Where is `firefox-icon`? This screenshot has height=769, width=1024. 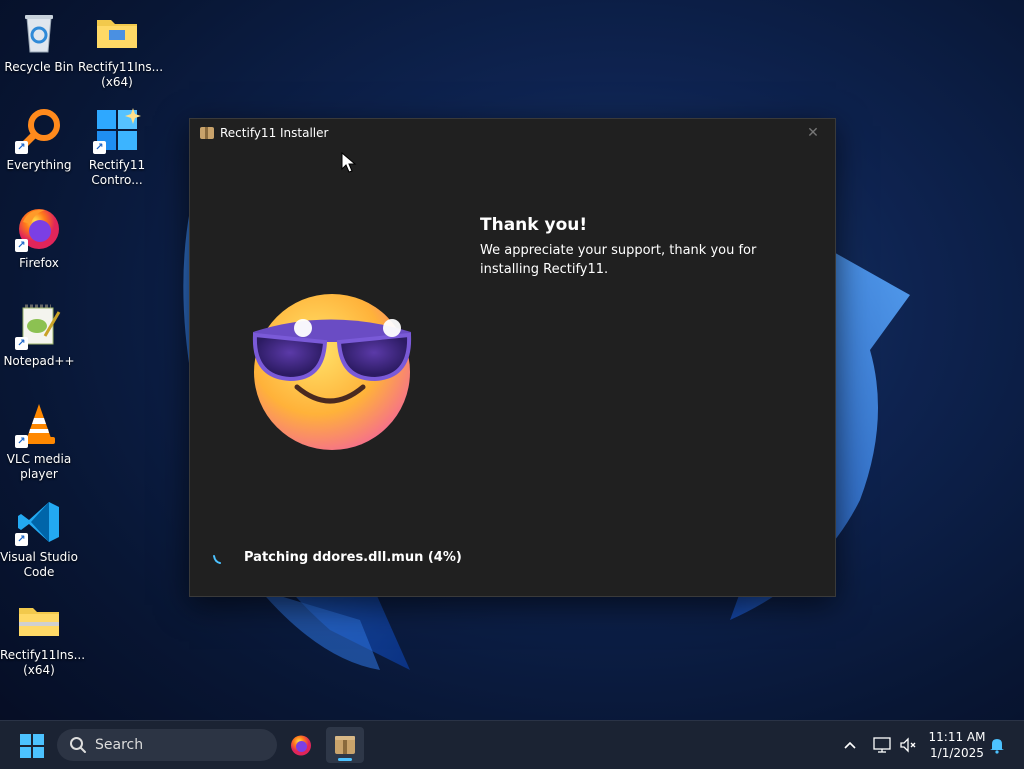
firefox-icon is located at coordinates (301, 745).